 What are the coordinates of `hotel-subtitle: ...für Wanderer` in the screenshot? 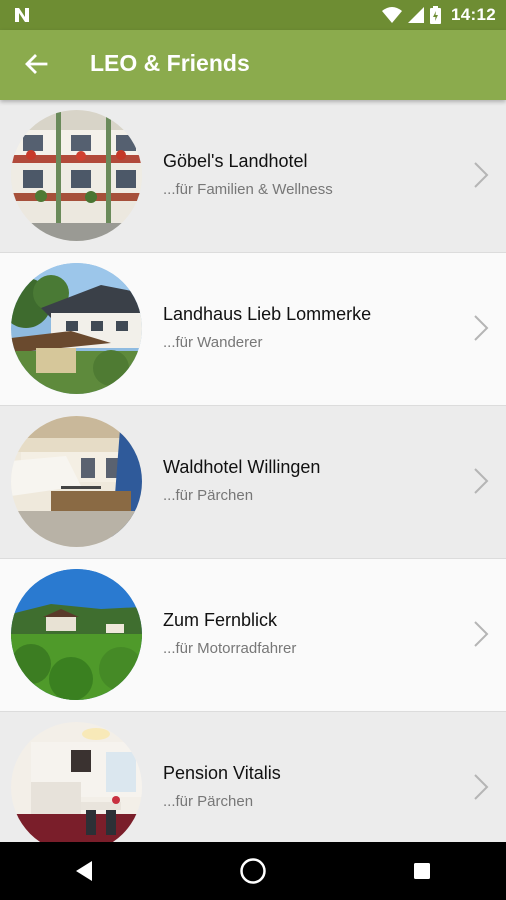 It's located at (213, 342).